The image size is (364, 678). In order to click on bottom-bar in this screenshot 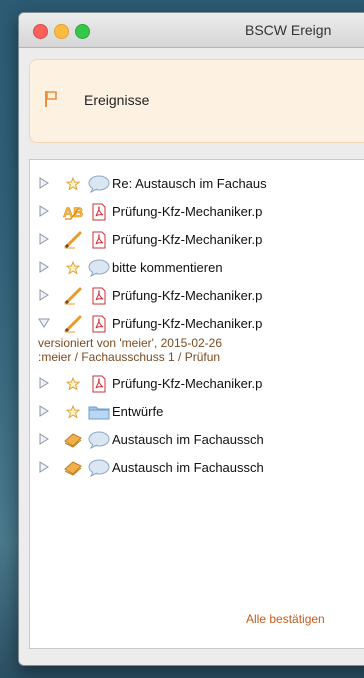, I will do `click(191, 658)`.